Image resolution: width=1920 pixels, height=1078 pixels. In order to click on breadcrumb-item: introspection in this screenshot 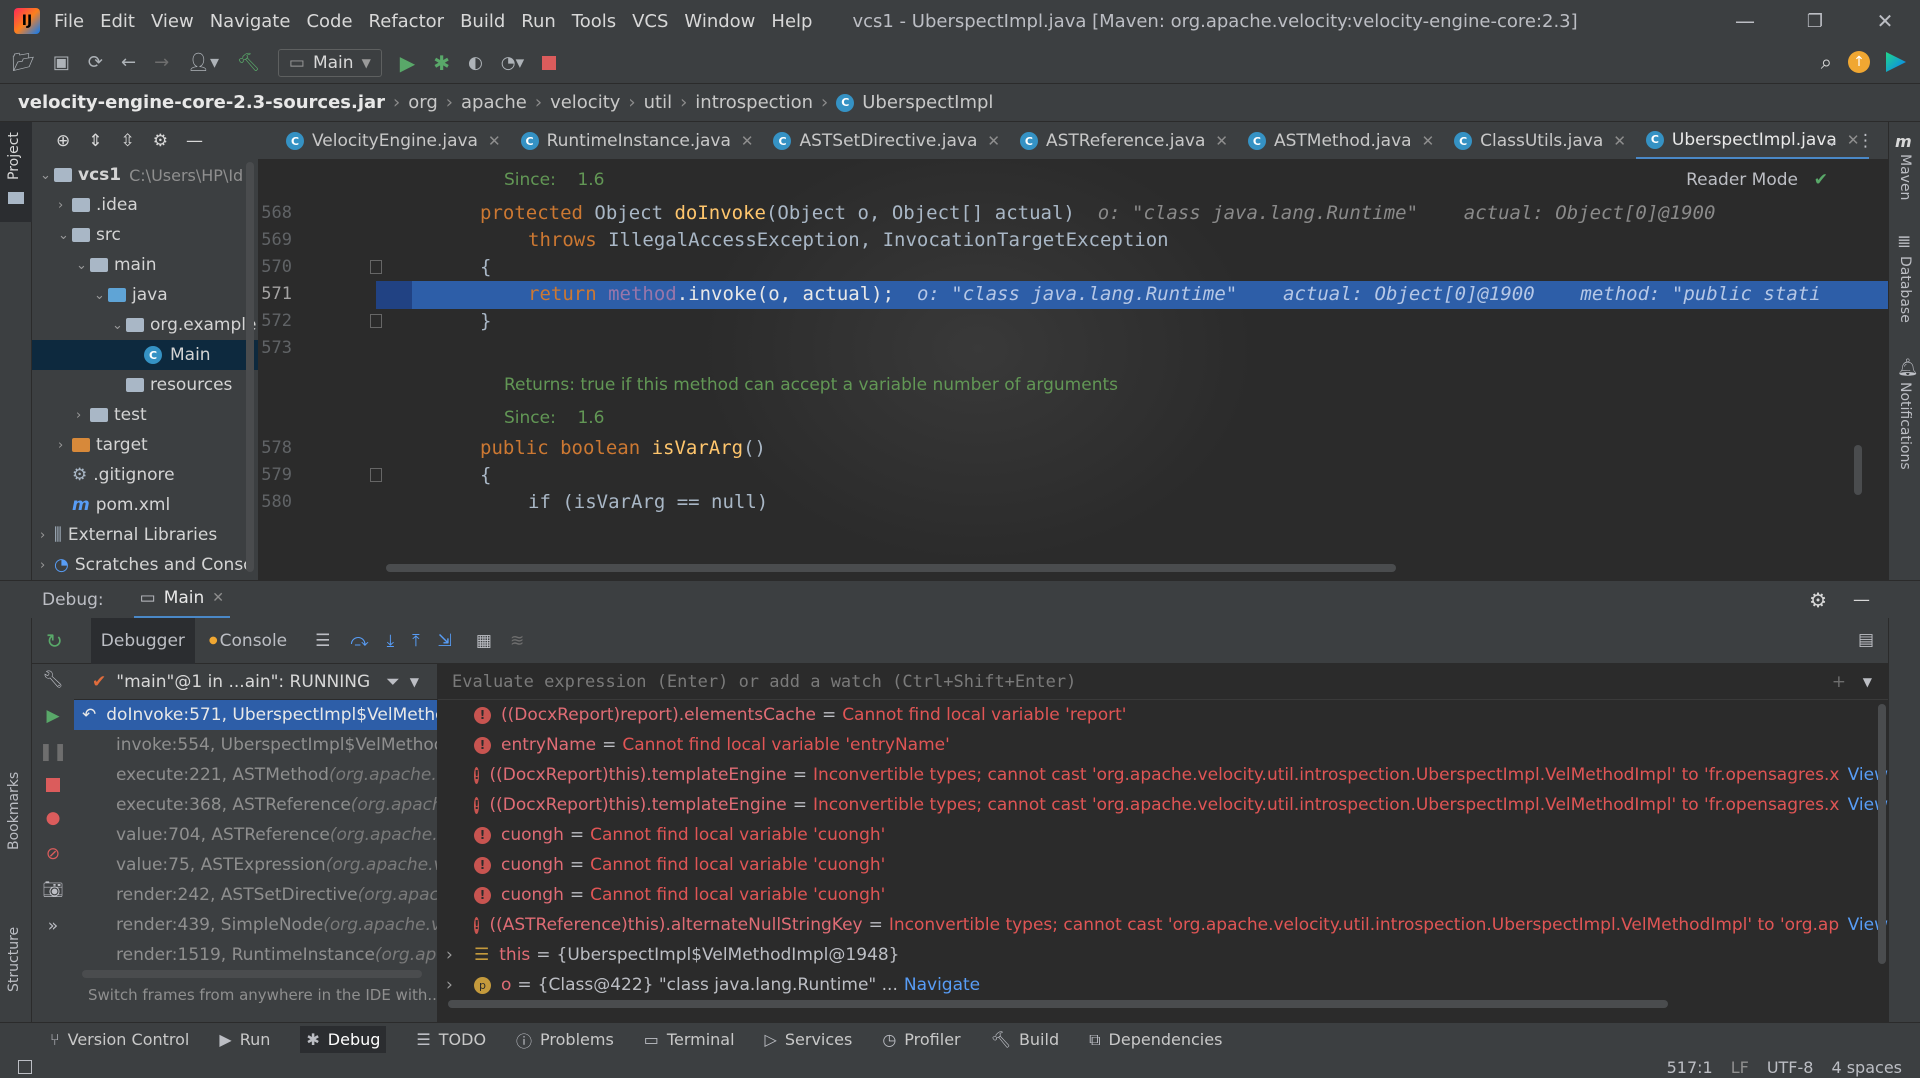, I will do `click(754, 102)`.